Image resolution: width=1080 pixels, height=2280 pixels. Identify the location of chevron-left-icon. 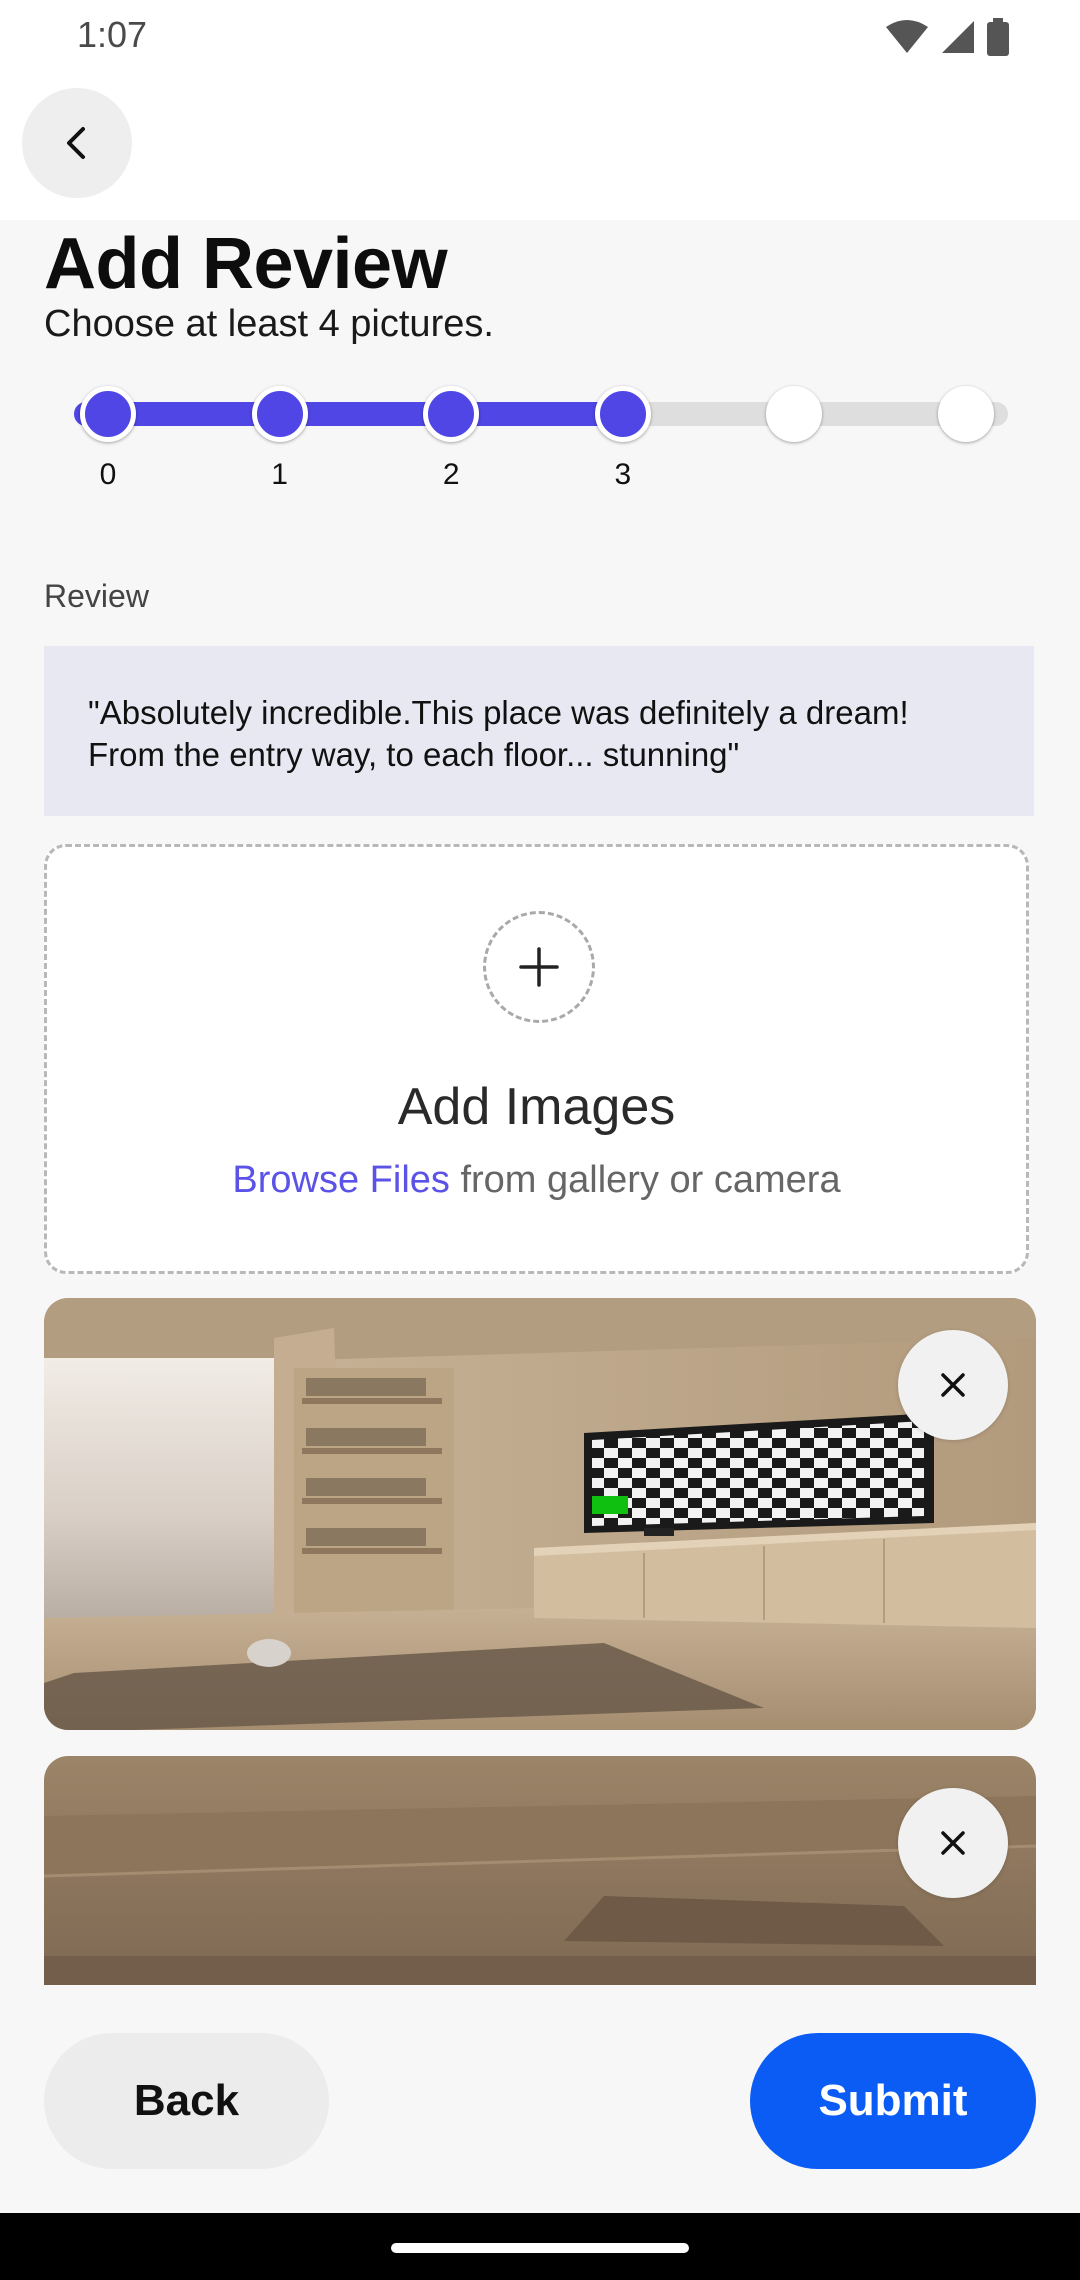
(76, 143).